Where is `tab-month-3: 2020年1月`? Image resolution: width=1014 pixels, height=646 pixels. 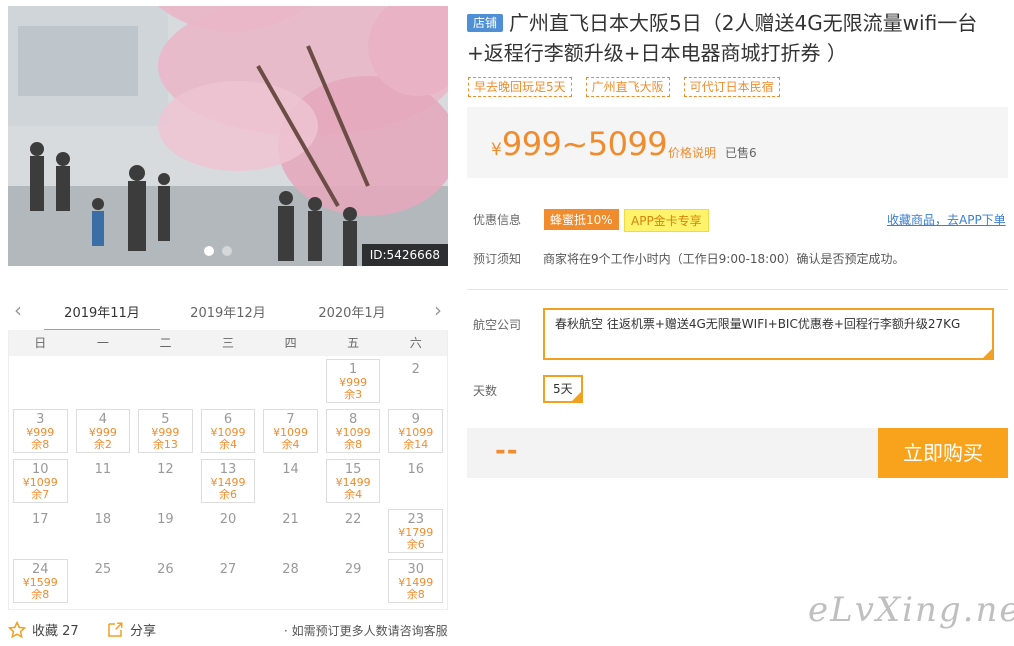 tab-month-3: 2020年1月 is located at coordinates (352, 311).